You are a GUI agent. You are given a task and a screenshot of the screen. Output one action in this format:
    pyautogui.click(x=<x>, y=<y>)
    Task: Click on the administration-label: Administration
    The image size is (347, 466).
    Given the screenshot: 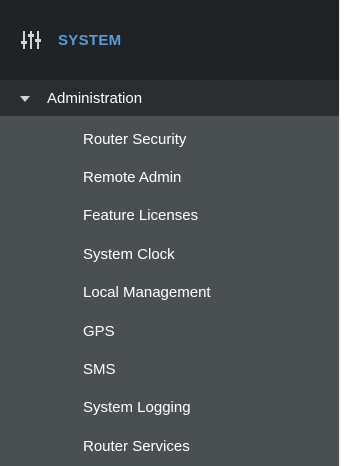 What is the action you would take?
    pyautogui.click(x=95, y=98)
    